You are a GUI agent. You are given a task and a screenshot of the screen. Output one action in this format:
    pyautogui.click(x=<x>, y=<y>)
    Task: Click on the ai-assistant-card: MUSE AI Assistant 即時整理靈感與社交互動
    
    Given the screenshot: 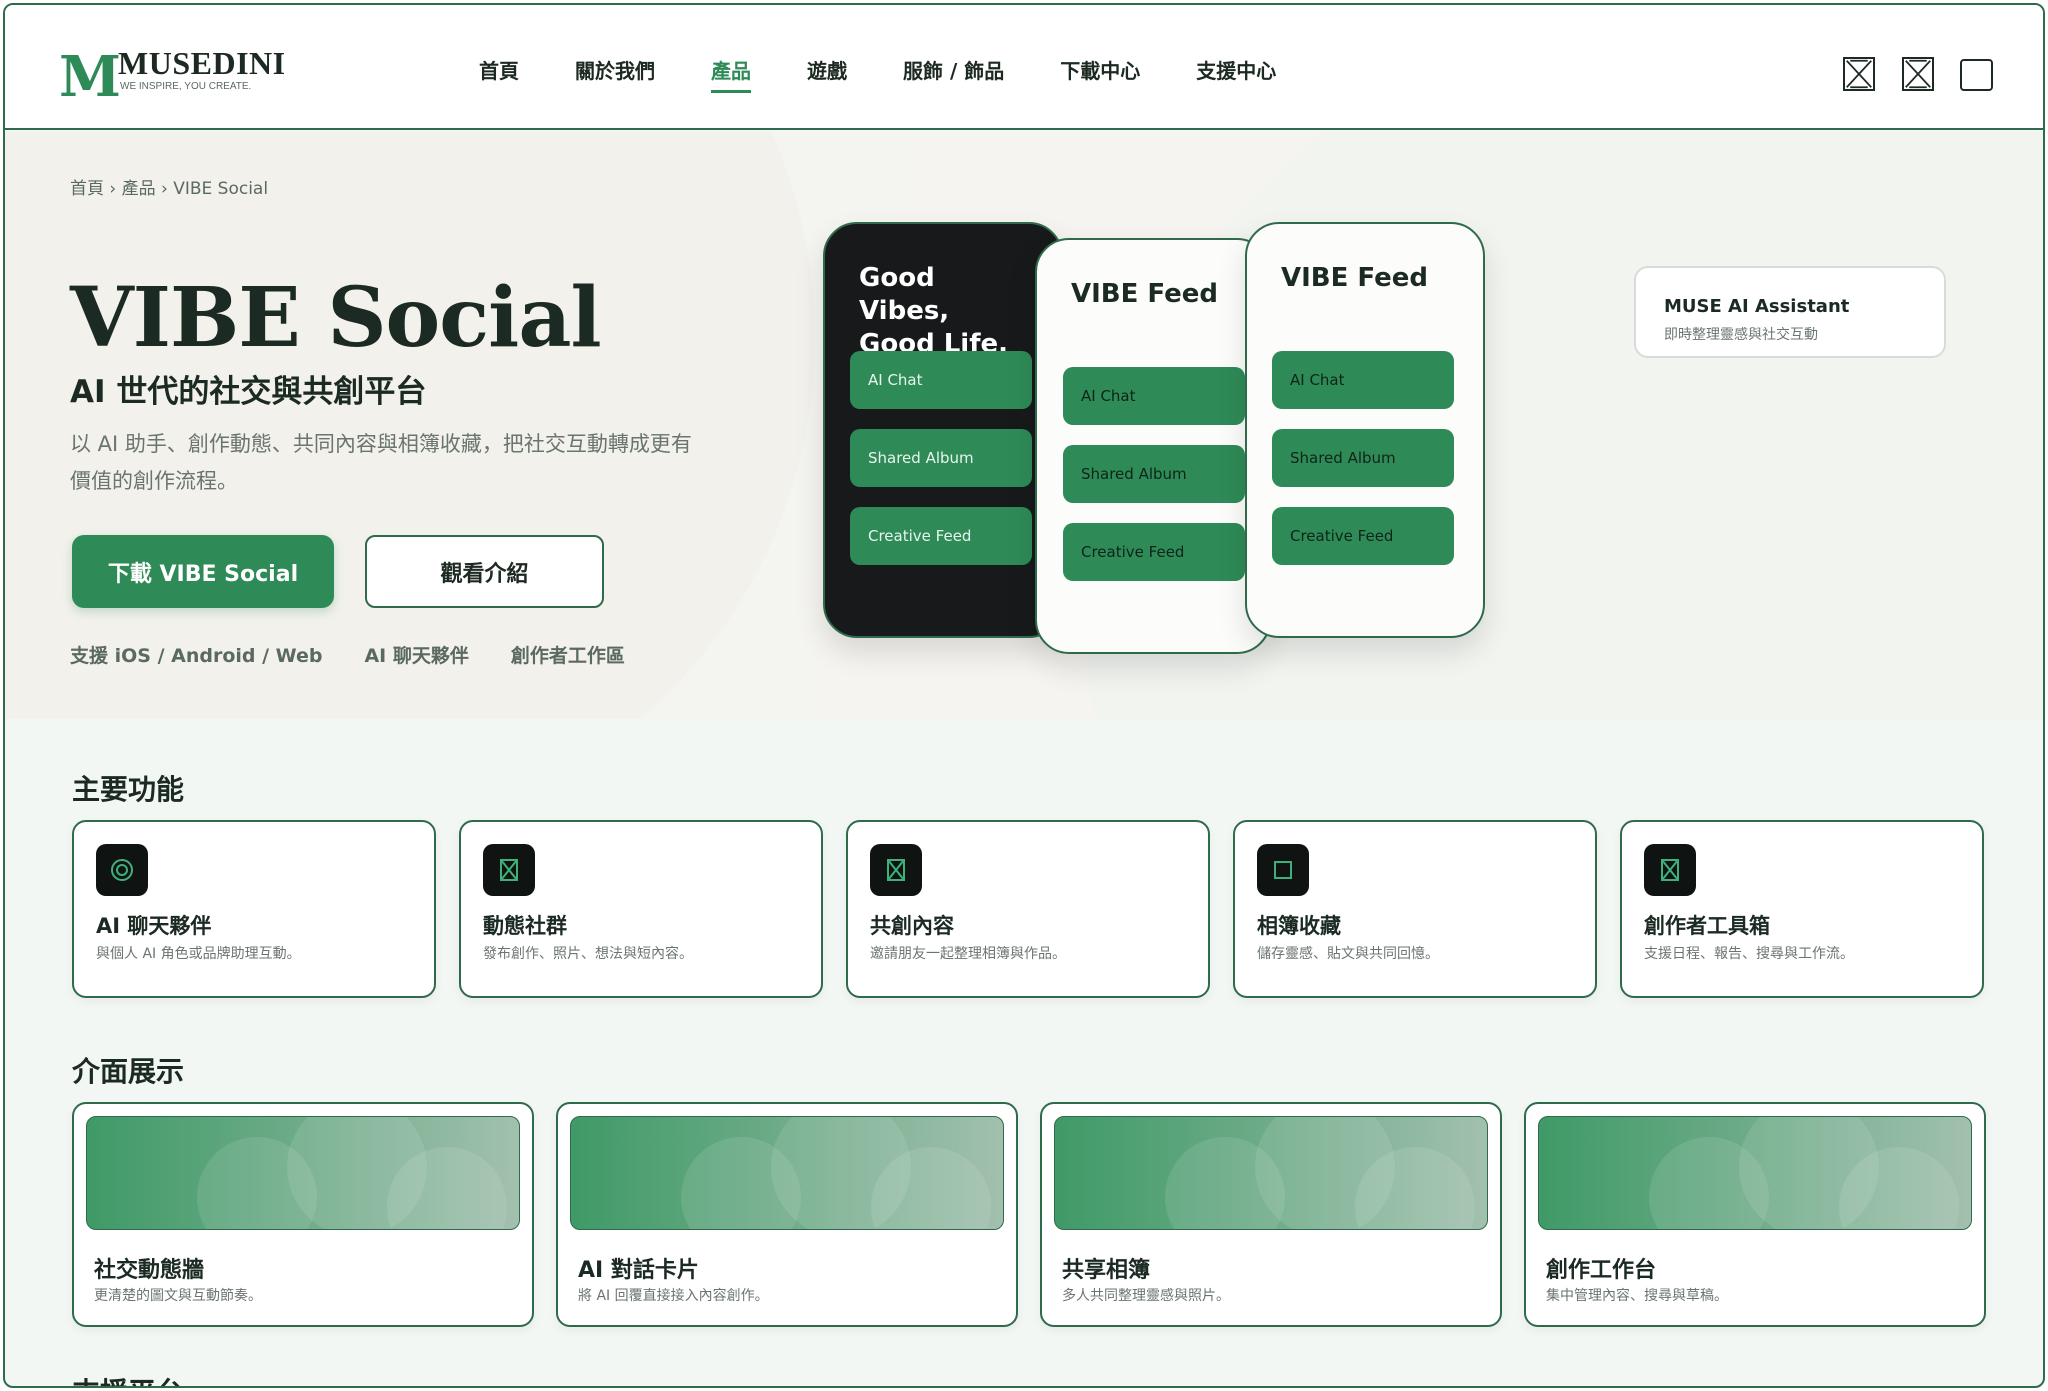 What is the action you would take?
    pyautogui.click(x=1790, y=312)
    